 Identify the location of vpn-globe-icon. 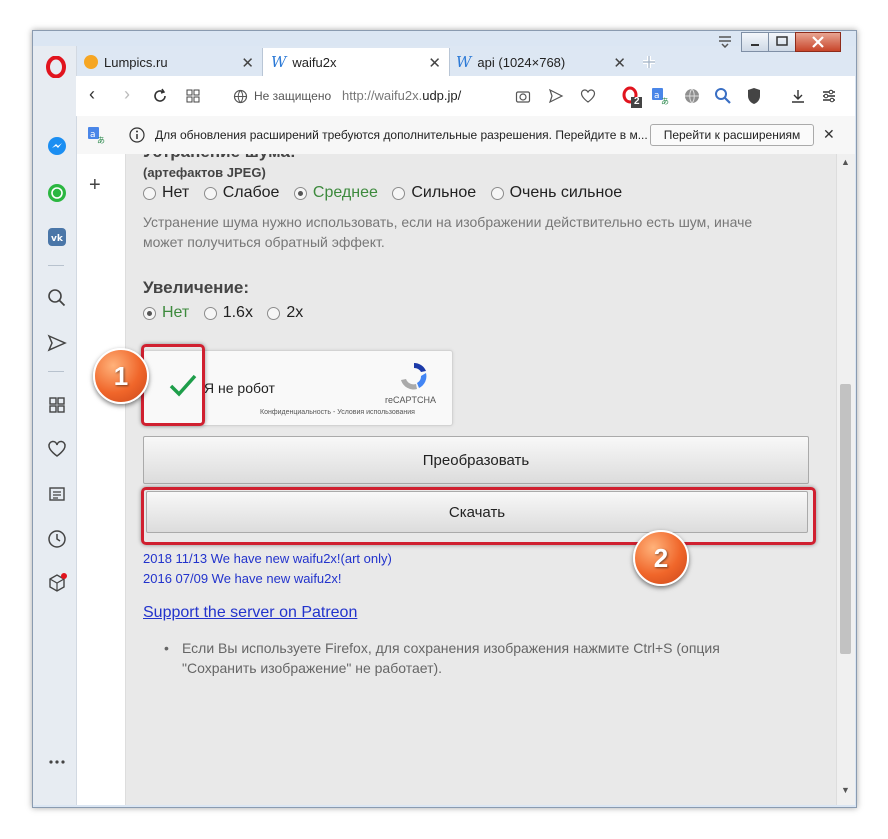
(692, 98).